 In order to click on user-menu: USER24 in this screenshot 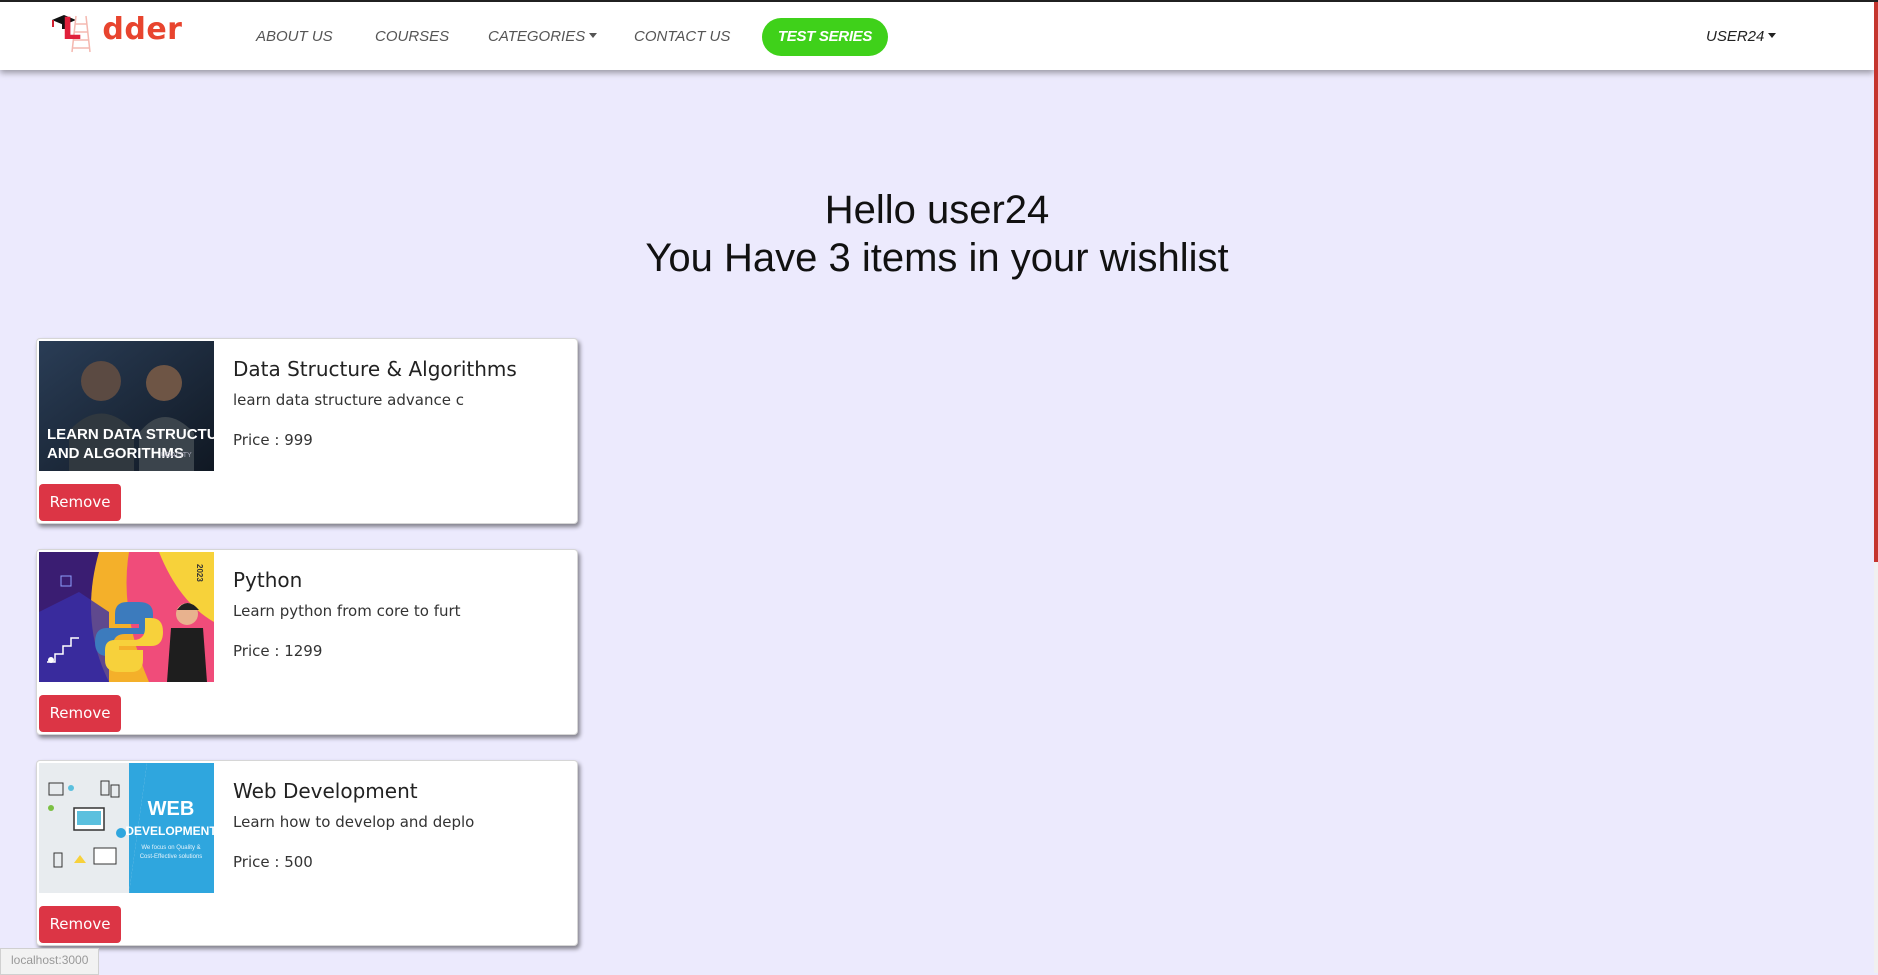, I will do `click(1741, 36)`.